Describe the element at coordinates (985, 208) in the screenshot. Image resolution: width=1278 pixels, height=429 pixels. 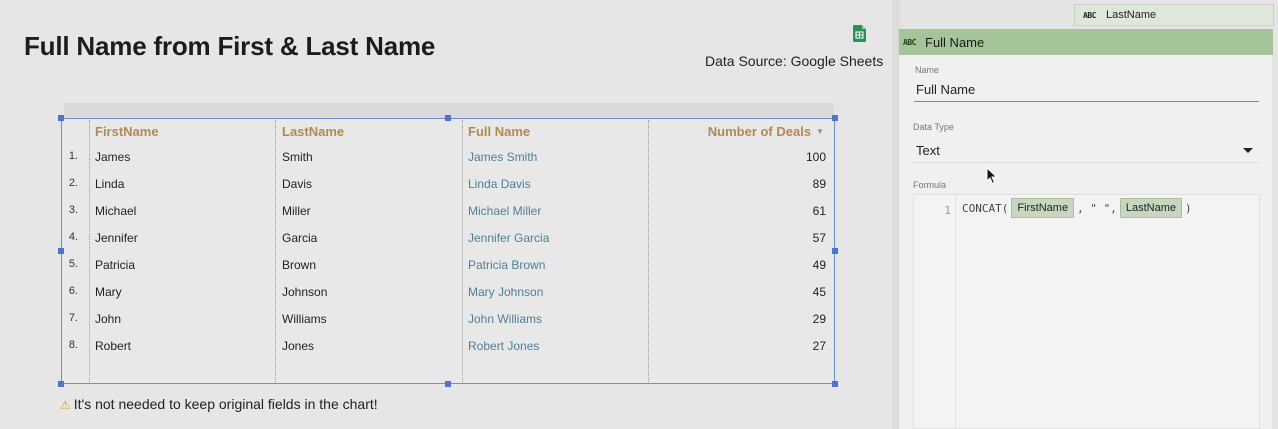
I see `formula-function: CONCAT(` at that location.